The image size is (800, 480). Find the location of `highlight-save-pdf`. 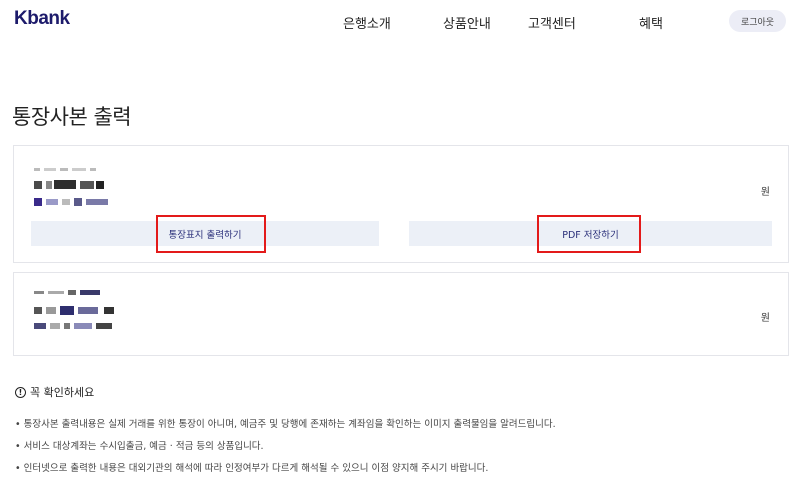

highlight-save-pdf is located at coordinates (589, 234).